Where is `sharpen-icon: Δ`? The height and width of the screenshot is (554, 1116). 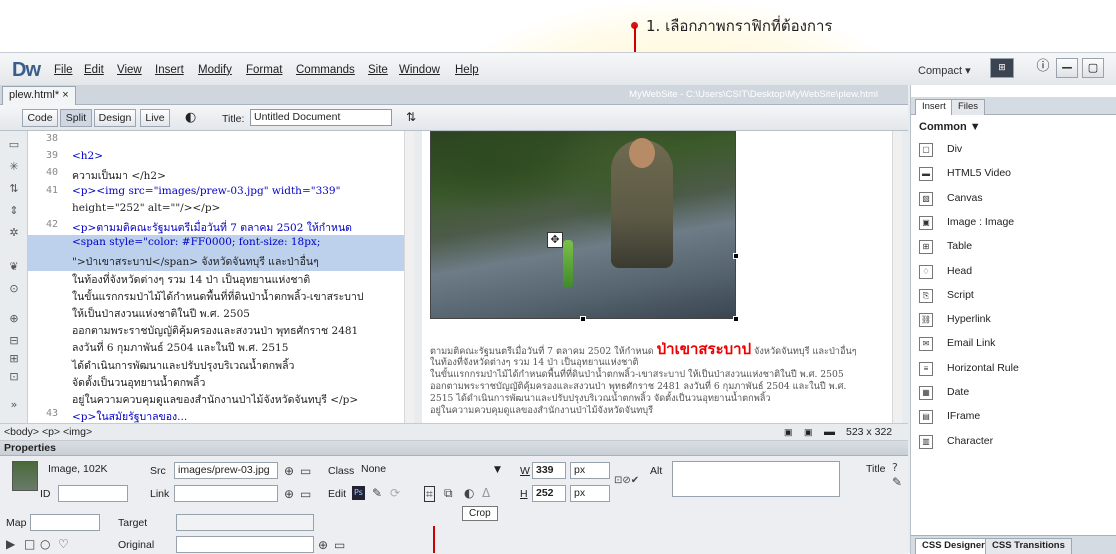 sharpen-icon: Δ is located at coordinates (486, 493).